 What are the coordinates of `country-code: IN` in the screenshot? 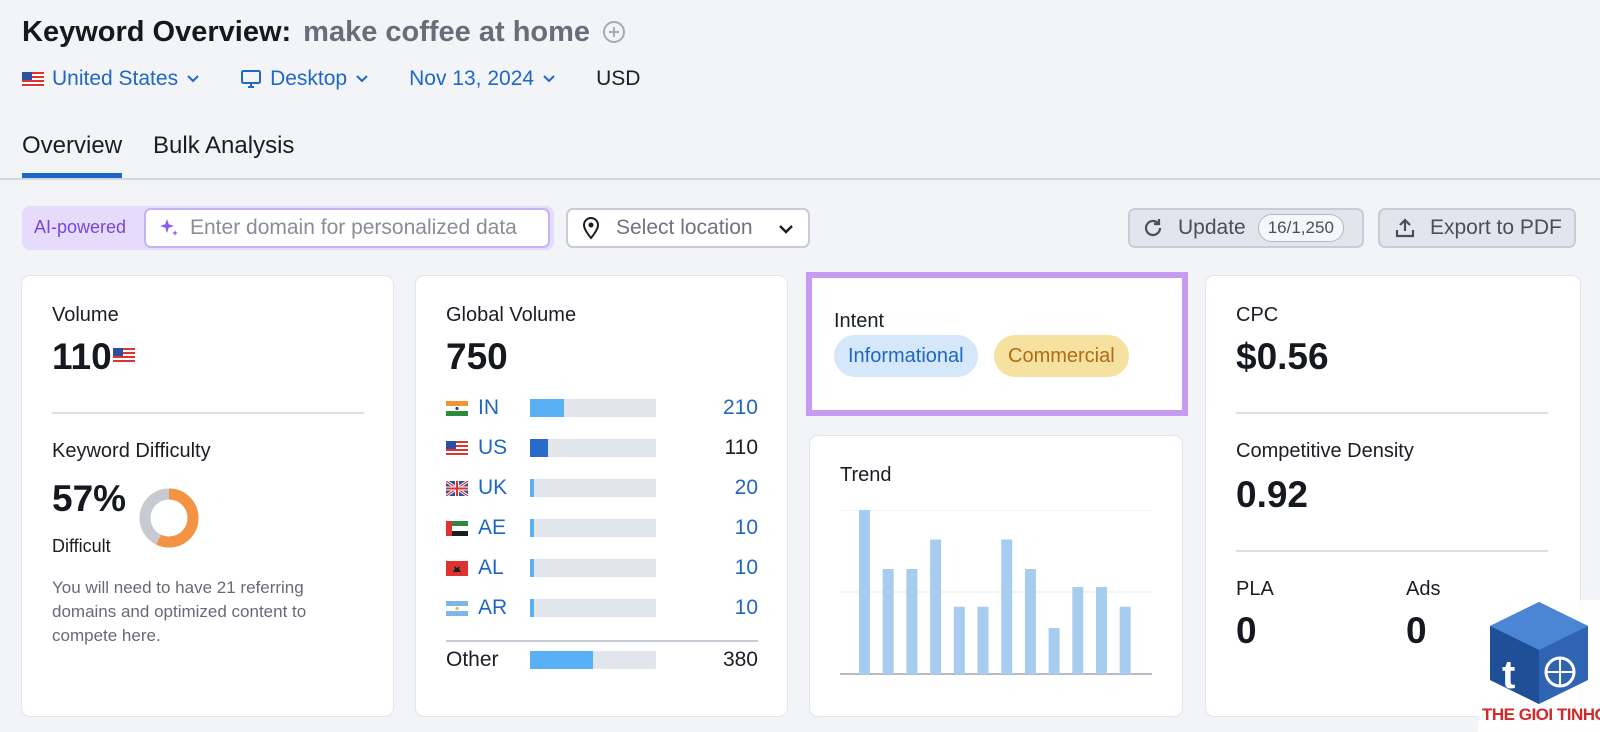 It's located at (504, 408).